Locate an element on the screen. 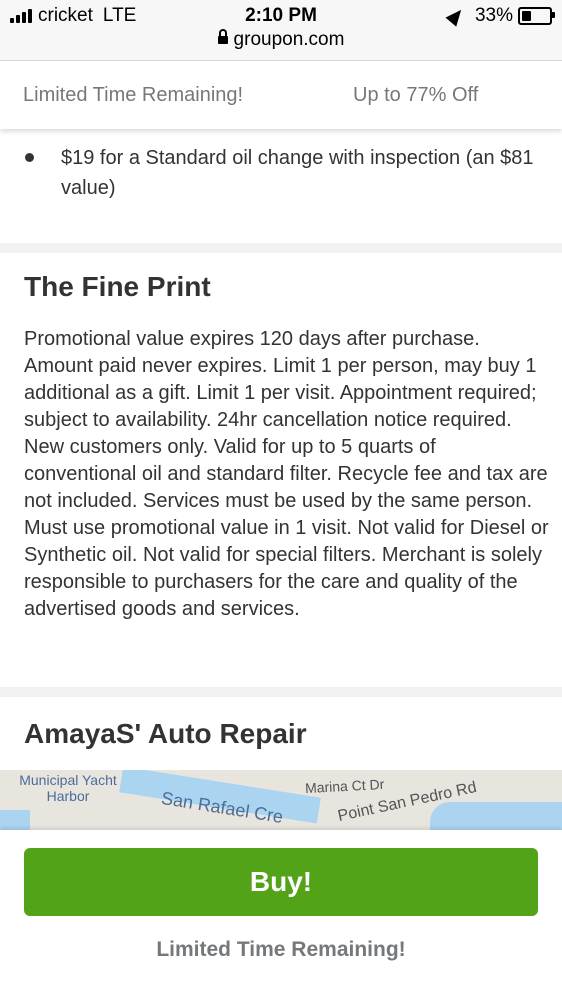  battery-percent: 33% is located at coordinates (493, 15).